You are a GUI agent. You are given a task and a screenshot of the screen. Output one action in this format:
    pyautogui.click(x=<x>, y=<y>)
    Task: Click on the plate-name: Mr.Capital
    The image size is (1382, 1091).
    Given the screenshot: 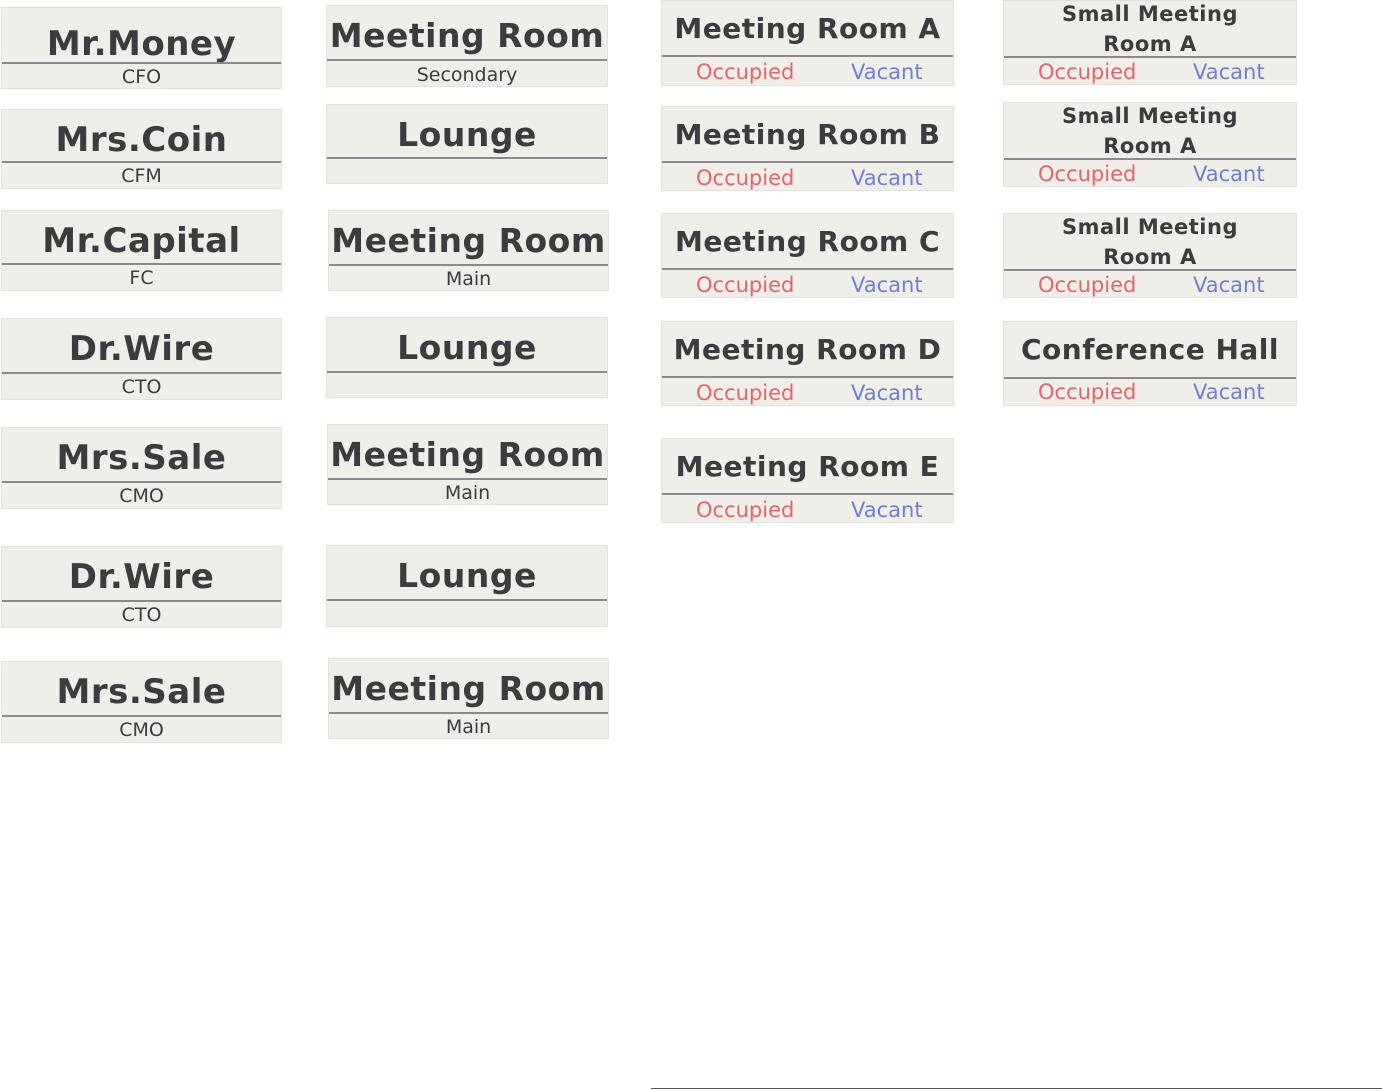 What is the action you would take?
    pyautogui.click(x=141, y=241)
    